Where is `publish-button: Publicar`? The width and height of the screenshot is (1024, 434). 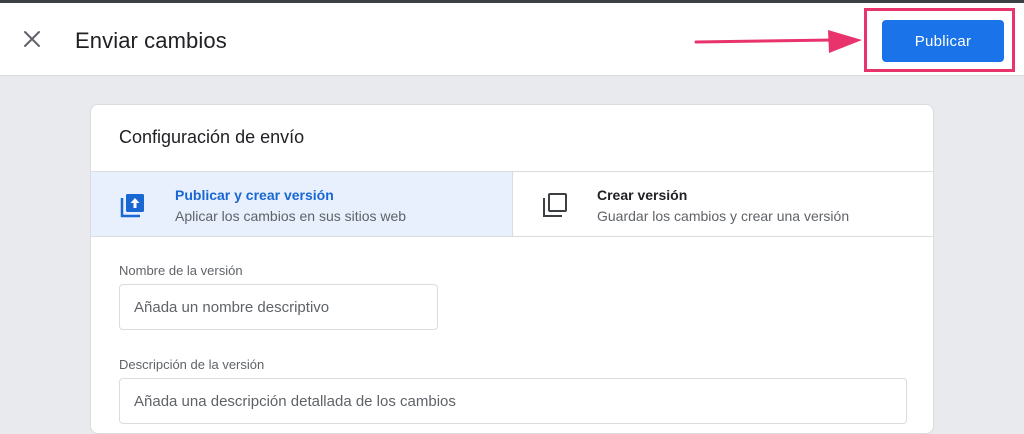
publish-button: Publicar is located at coordinates (943, 41).